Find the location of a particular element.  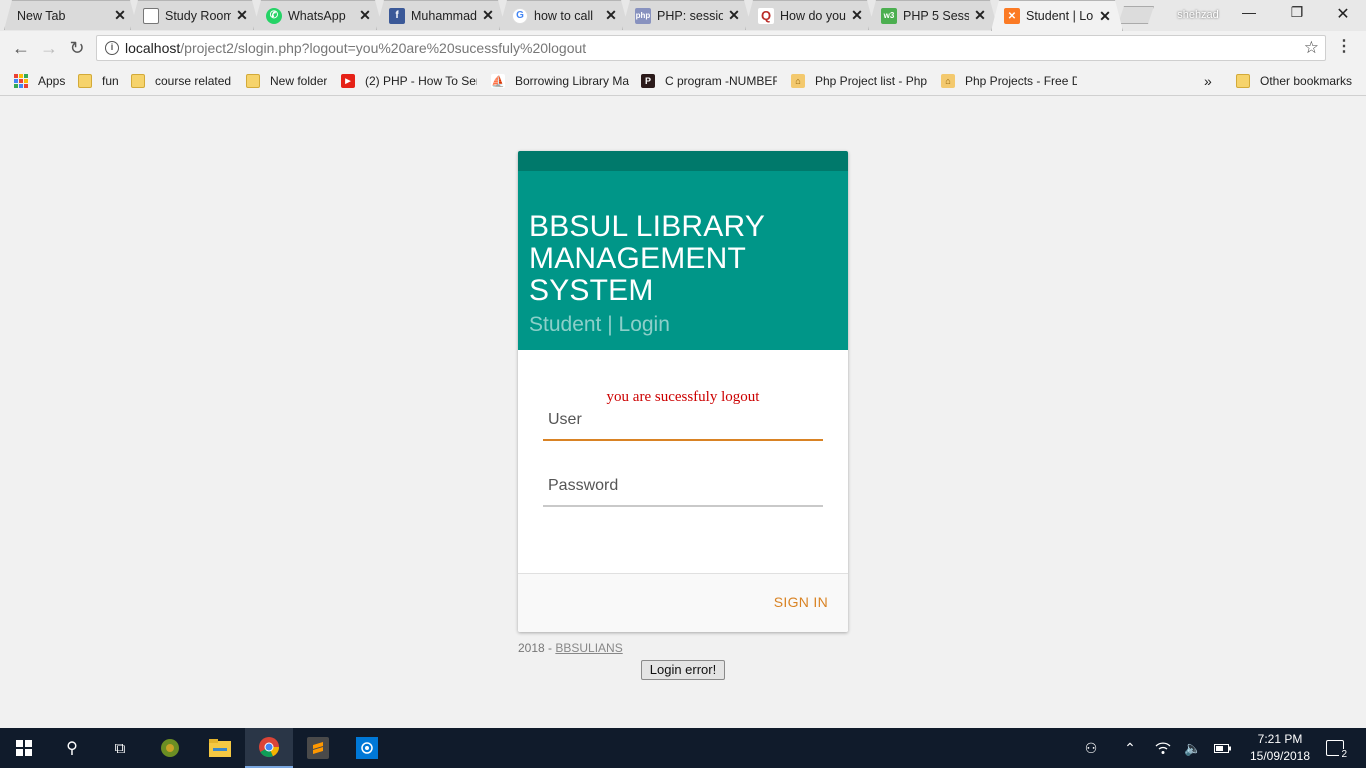

notification-count: 2 is located at coordinates (1344, 755).